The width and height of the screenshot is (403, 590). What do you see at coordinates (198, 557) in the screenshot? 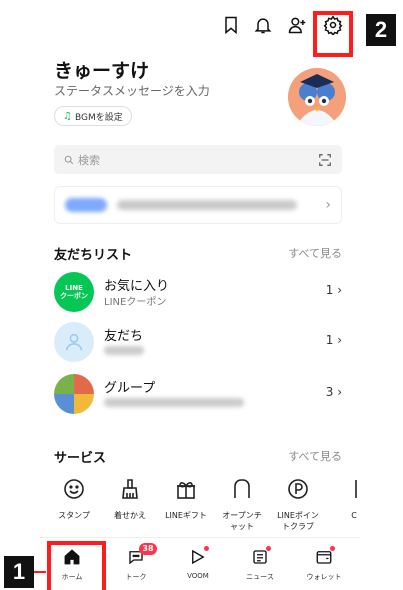
I see `voom-icon` at bounding box center [198, 557].